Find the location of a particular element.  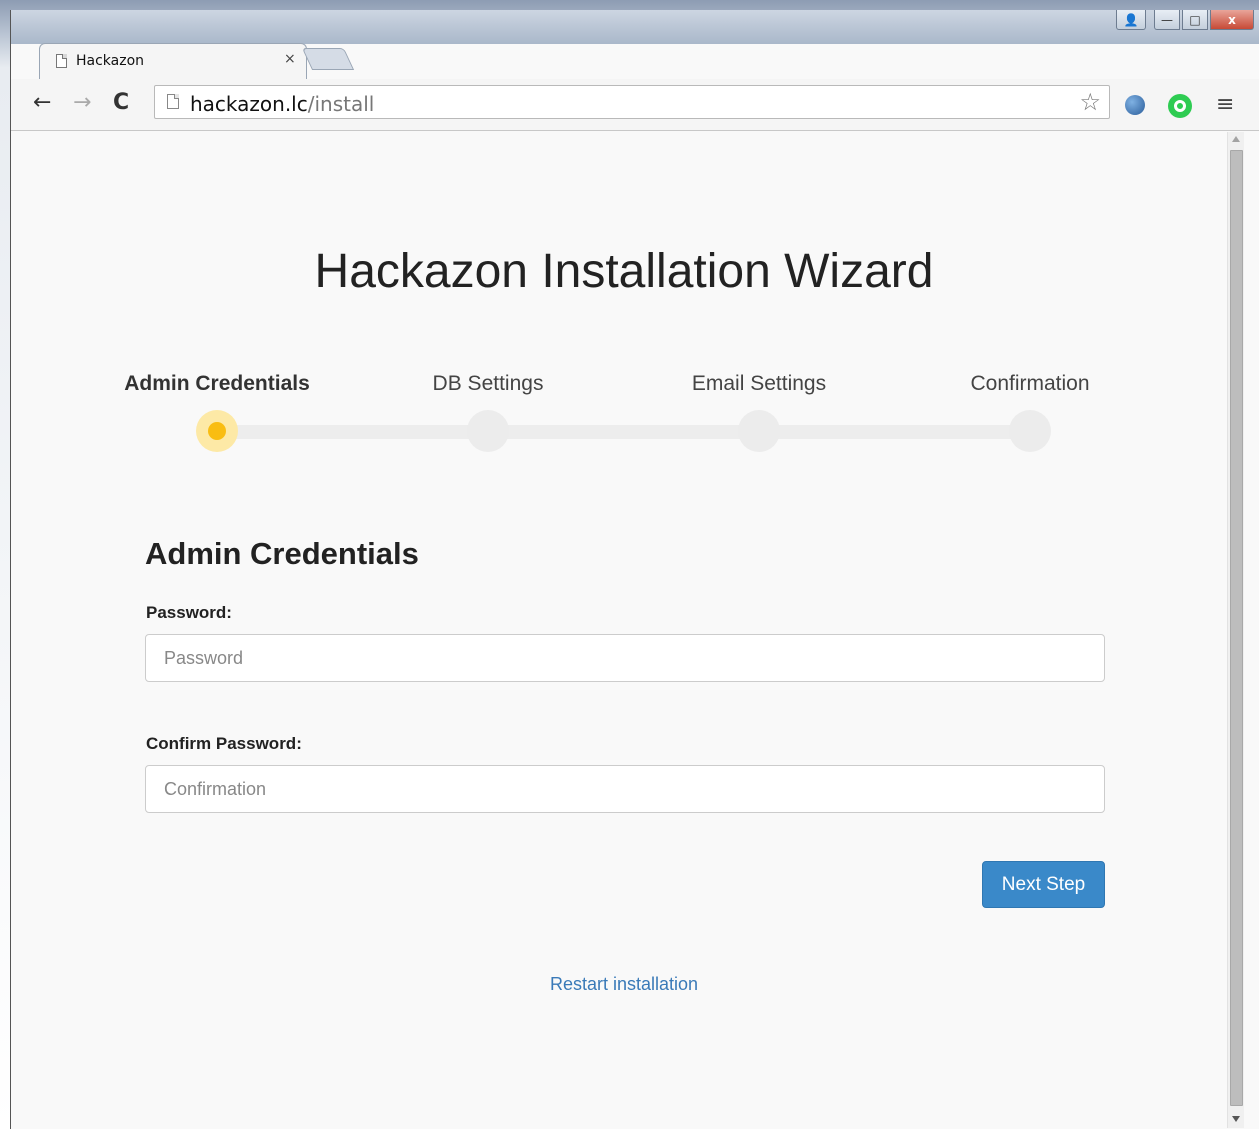

minimize-button: — is located at coordinates (1167, 20).